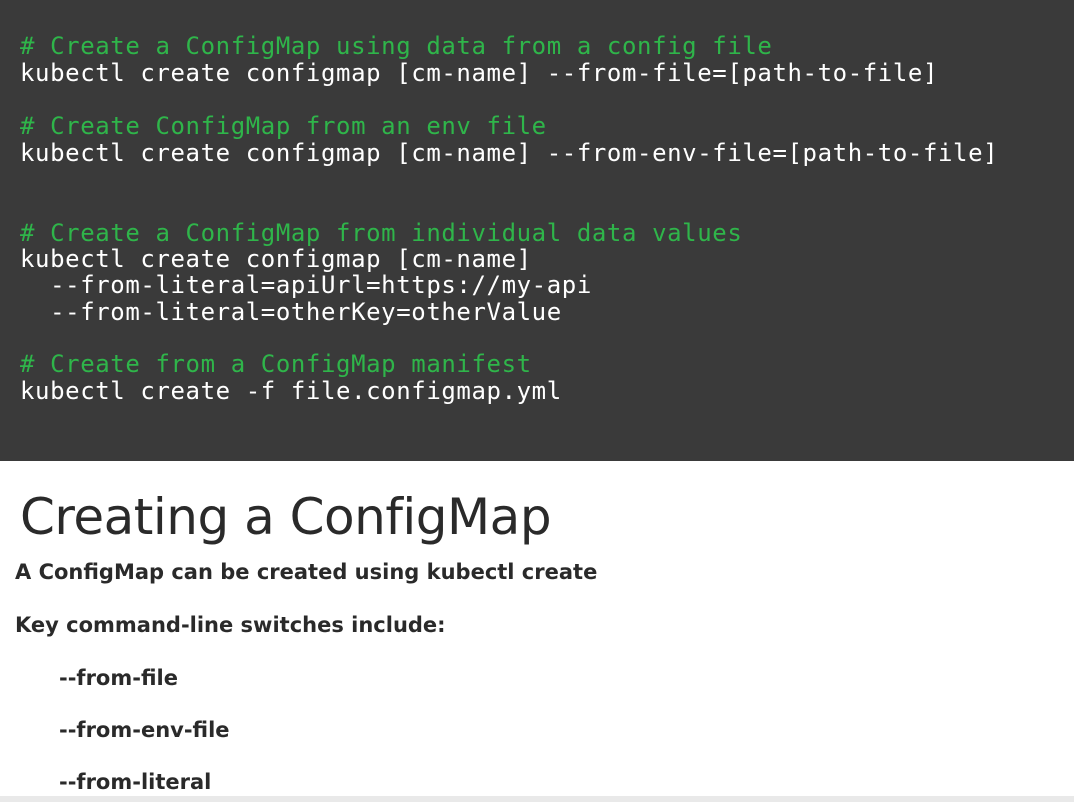  What do you see at coordinates (291, 391) in the screenshot?
I see `code-command-from-manifest: kubectl create -f file.configmap.yml` at bounding box center [291, 391].